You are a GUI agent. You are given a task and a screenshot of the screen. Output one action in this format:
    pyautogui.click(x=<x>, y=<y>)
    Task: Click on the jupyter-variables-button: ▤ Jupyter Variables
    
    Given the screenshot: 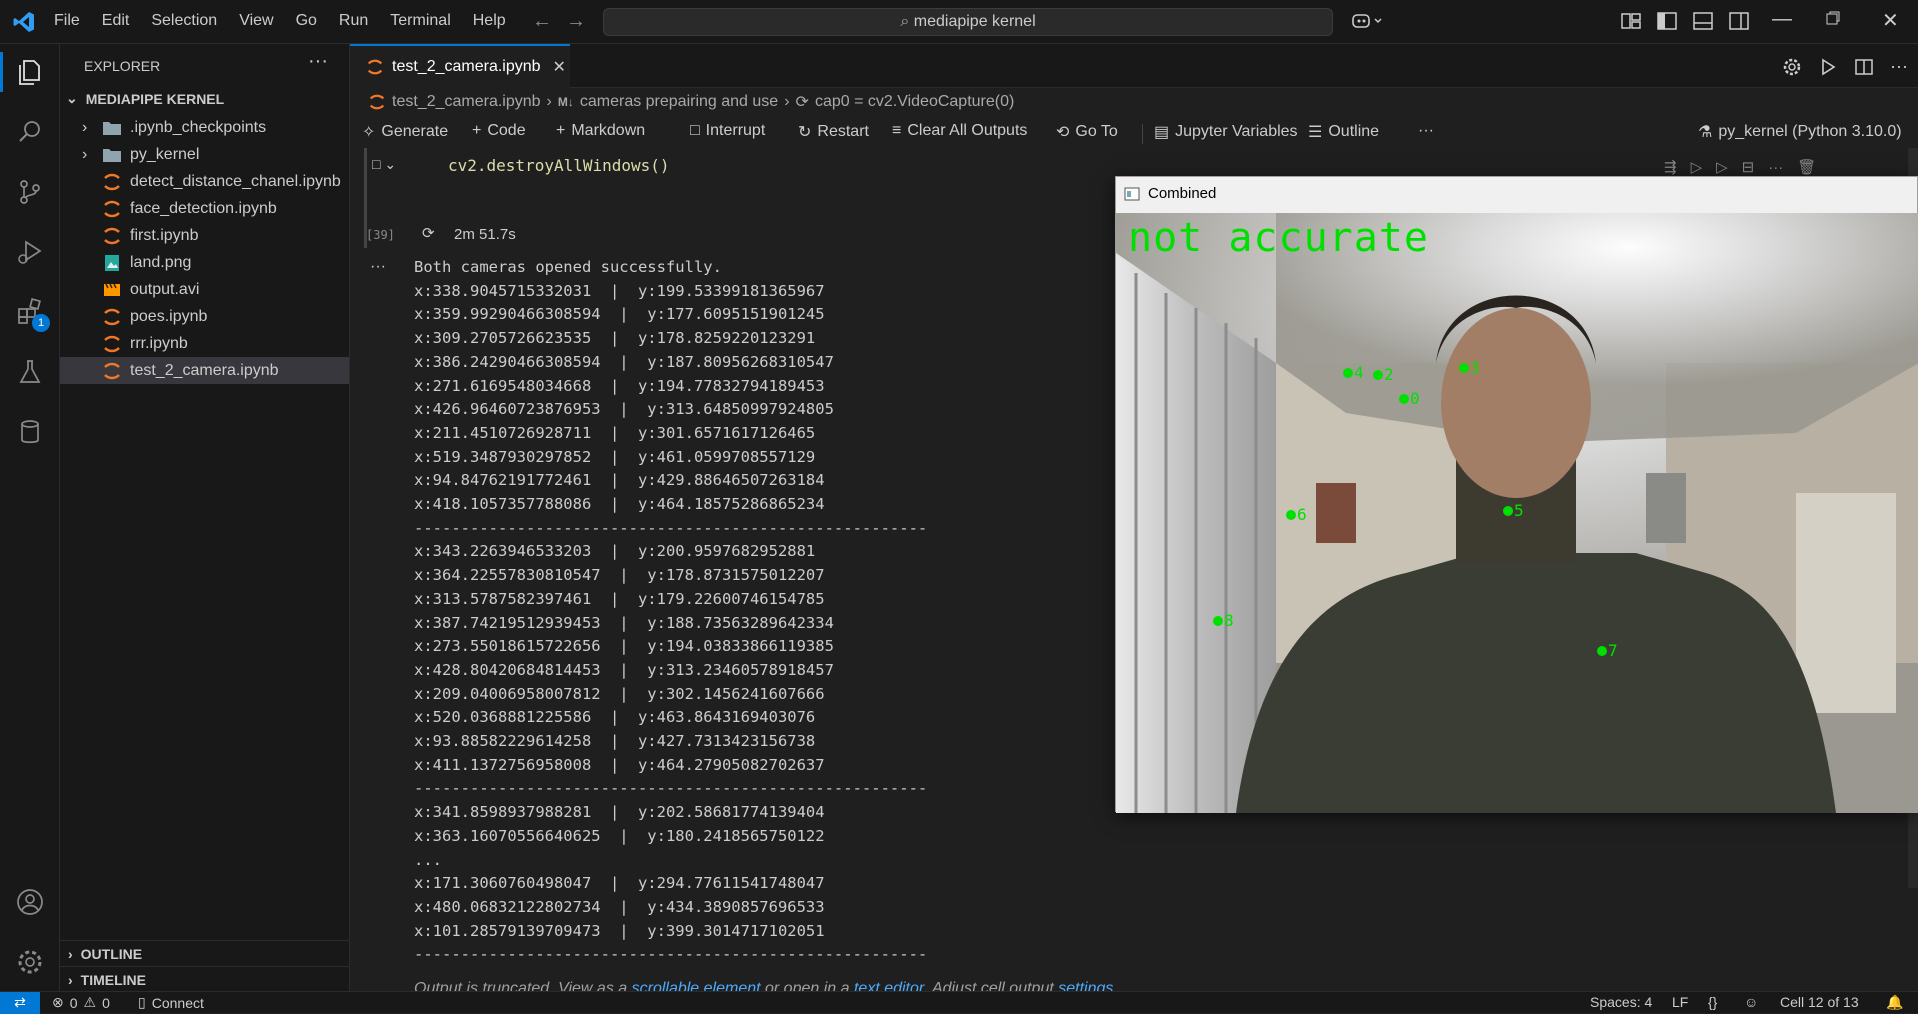 What is the action you would take?
    pyautogui.click(x=1226, y=132)
    